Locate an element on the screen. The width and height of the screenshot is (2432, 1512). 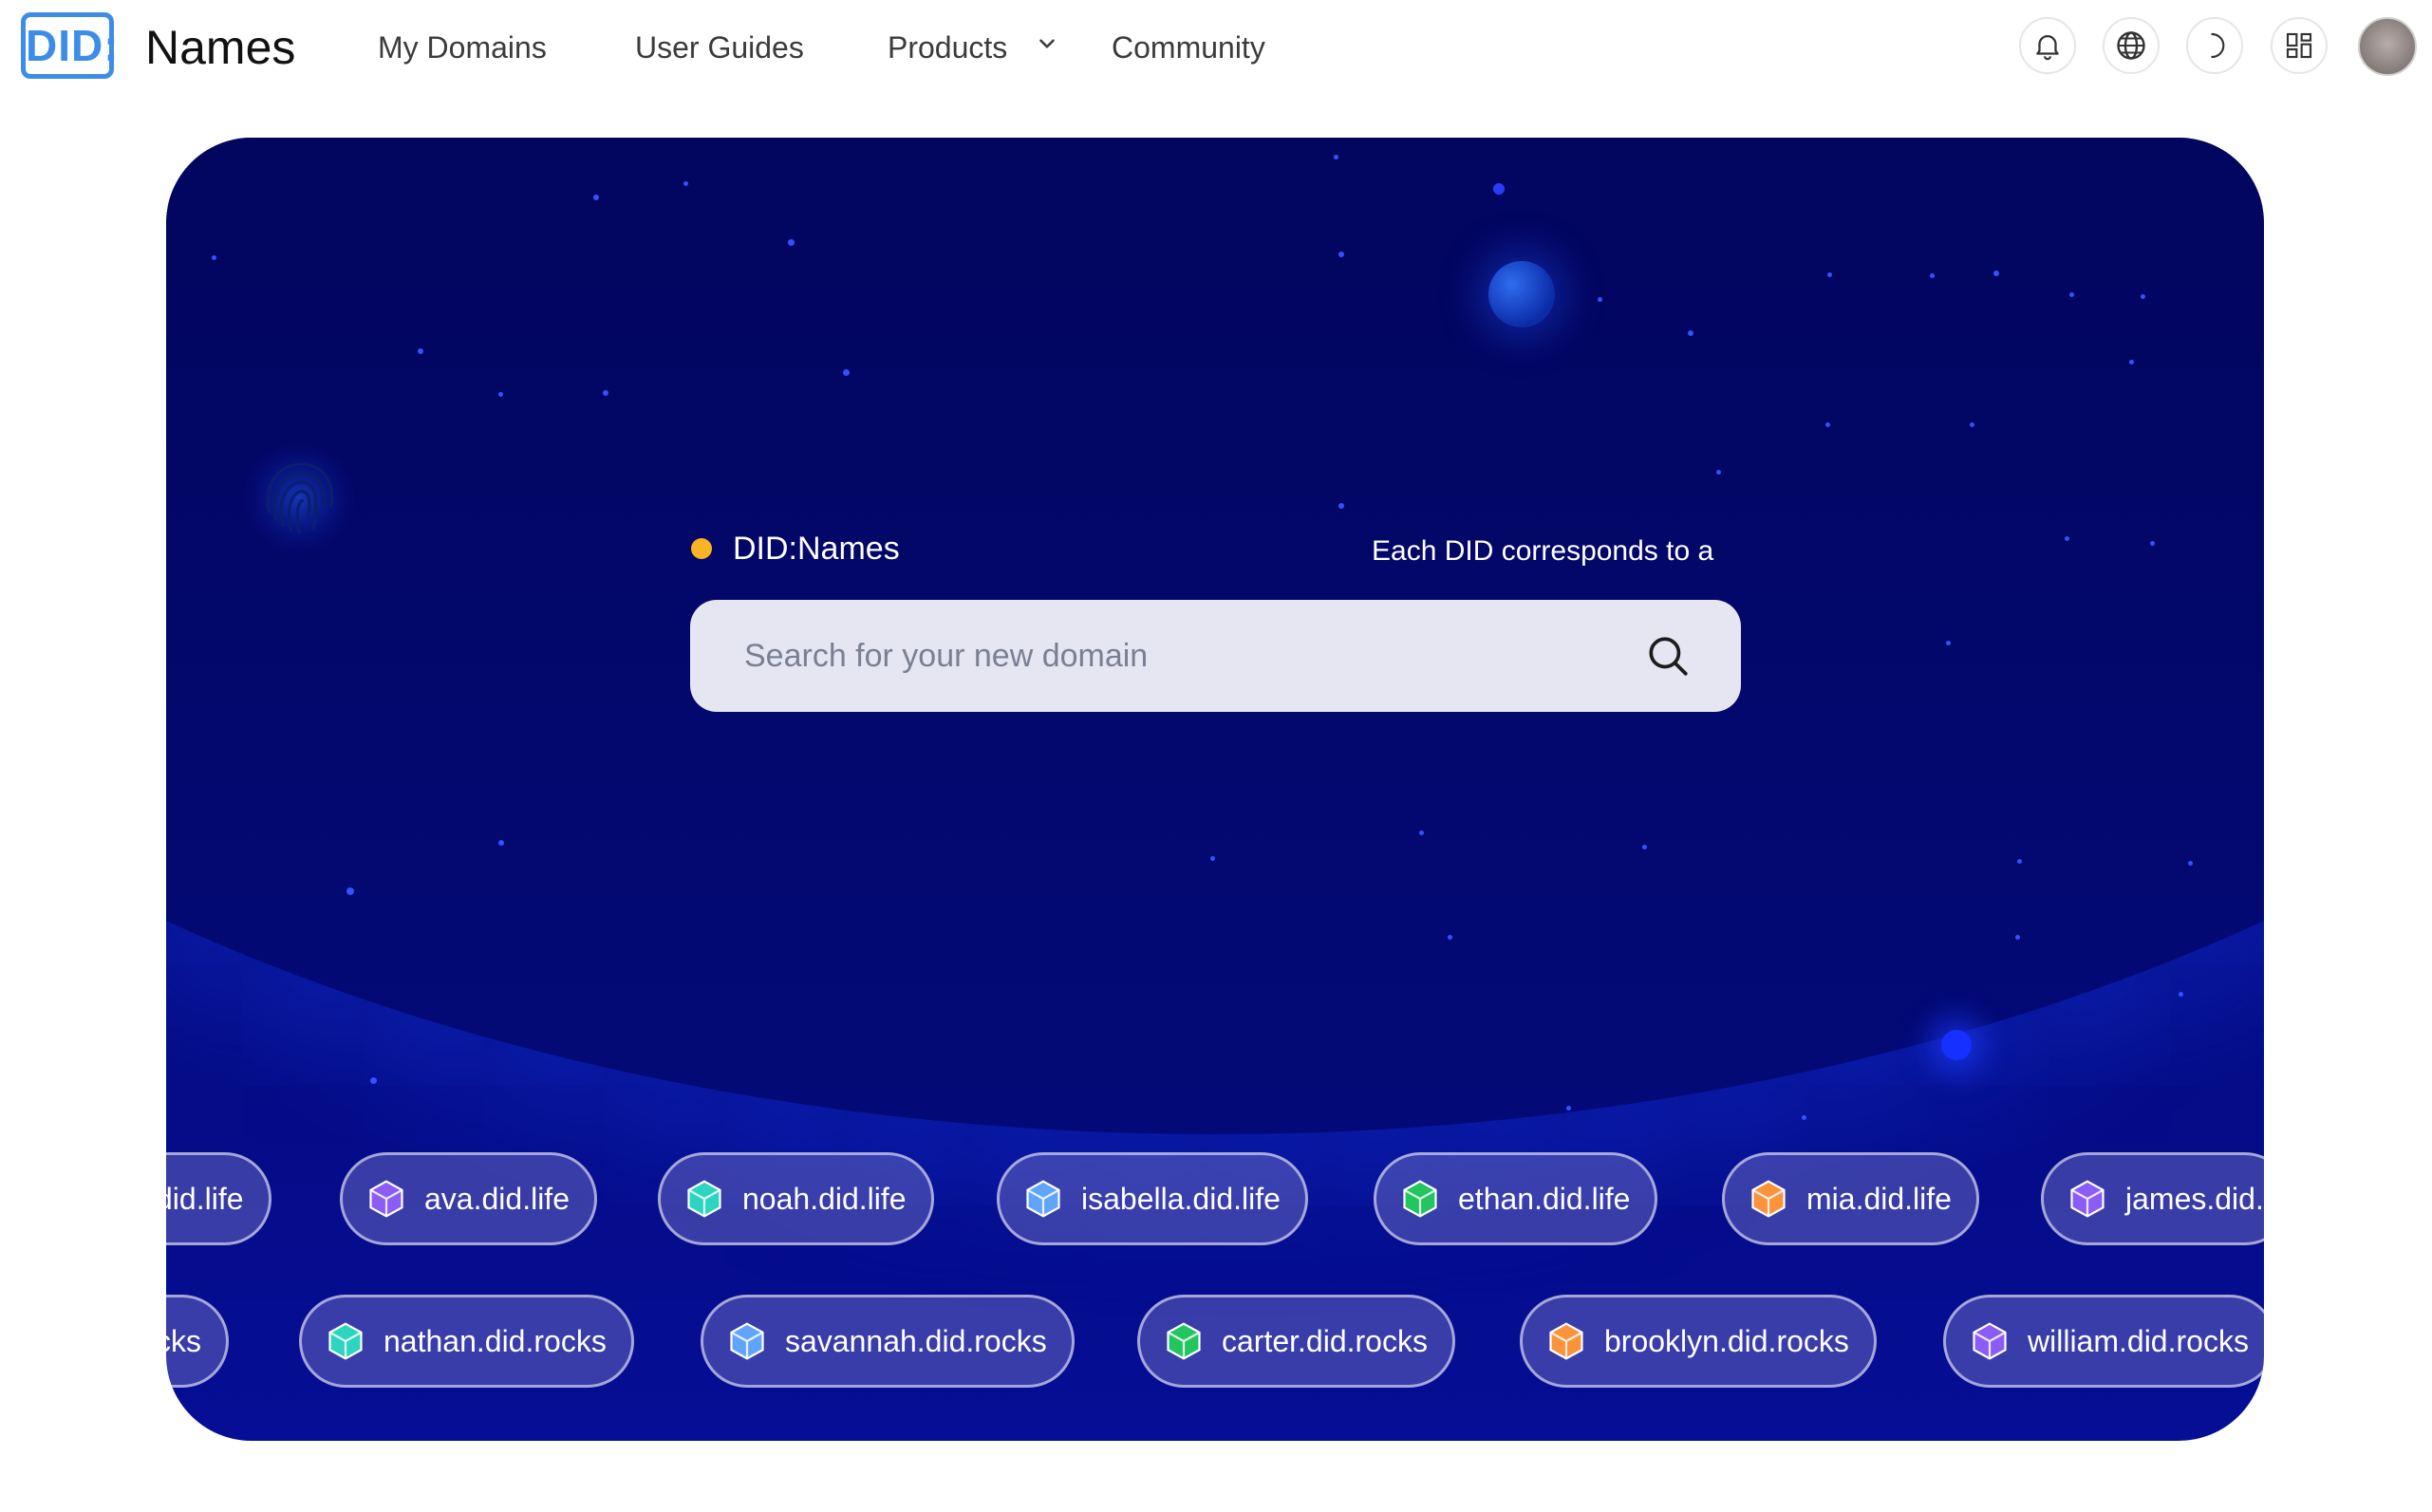
domain-label: brooklyn.did.rocks is located at coordinates (1726, 1341).